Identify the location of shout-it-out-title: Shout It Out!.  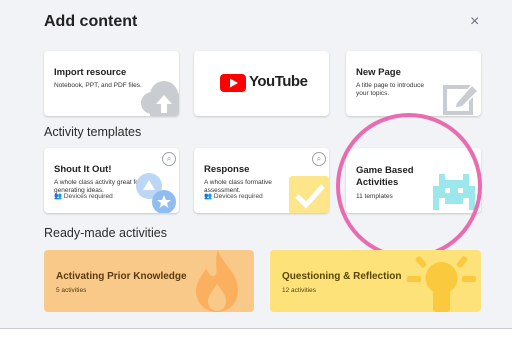
(83, 169).